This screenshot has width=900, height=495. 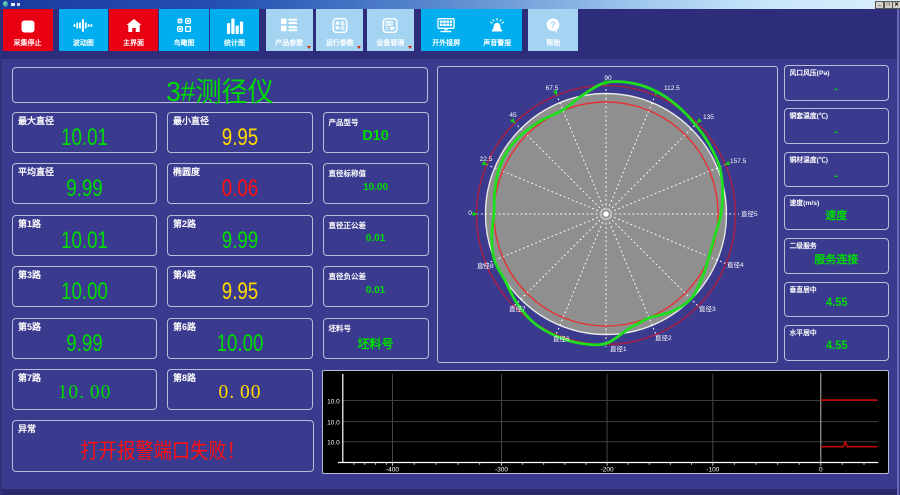 What do you see at coordinates (708, 117) in the screenshot?
I see `svg-text: 135` at bounding box center [708, 117].